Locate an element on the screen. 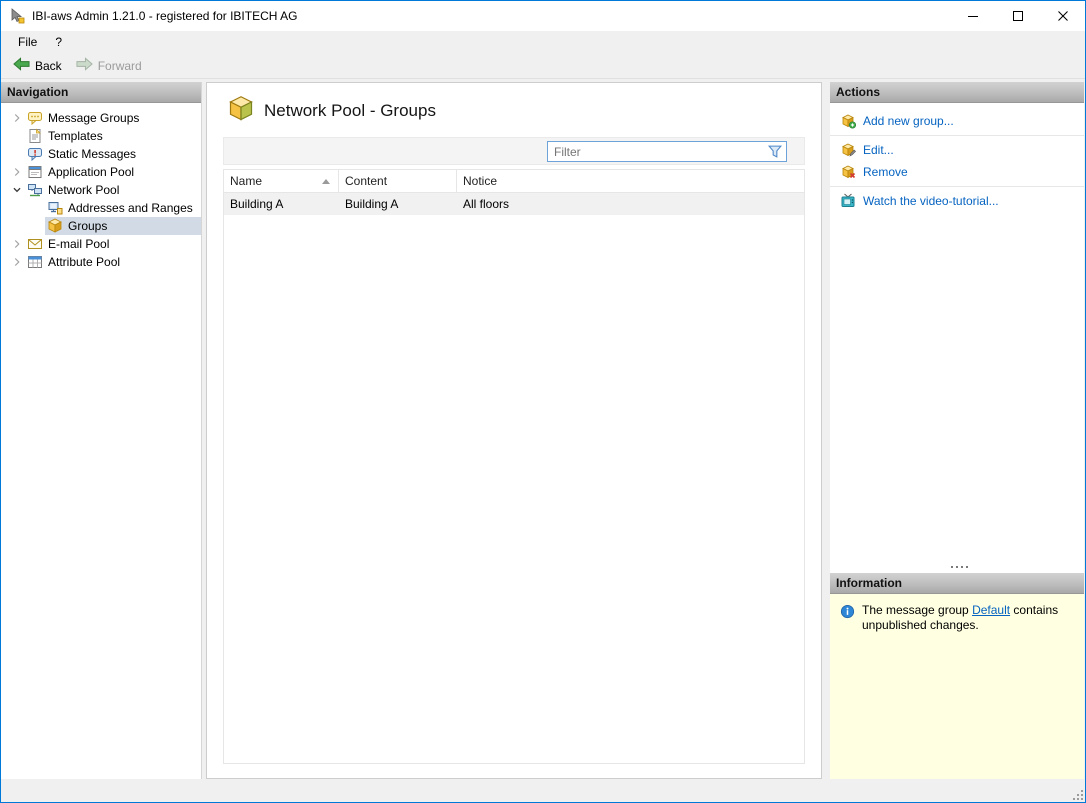 Image resolution: width=1086 pixels, height=803 pixels. sidebar-item-label: Templates is located at coordinates (75, 136).